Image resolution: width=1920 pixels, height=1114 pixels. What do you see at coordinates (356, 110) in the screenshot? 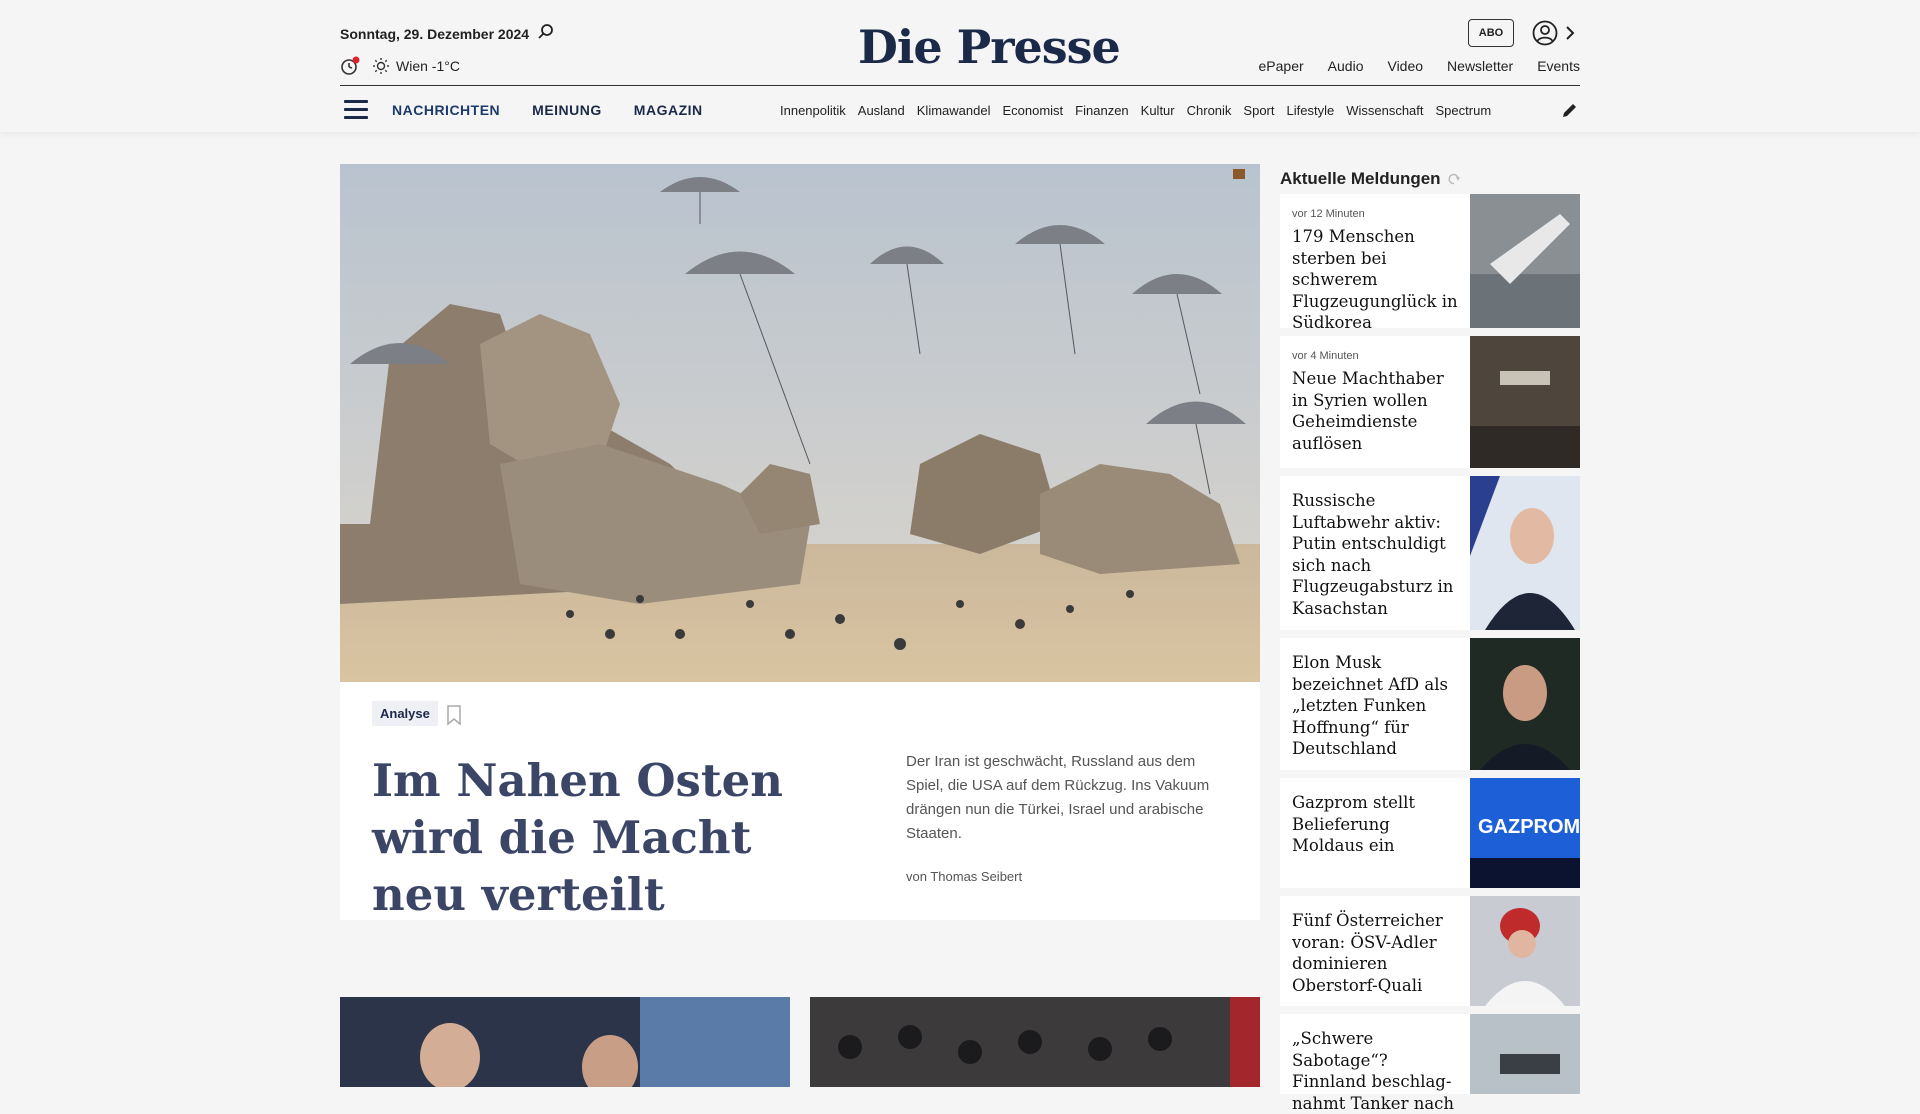
I see `menu-icon` at bounding box center [356, 110].